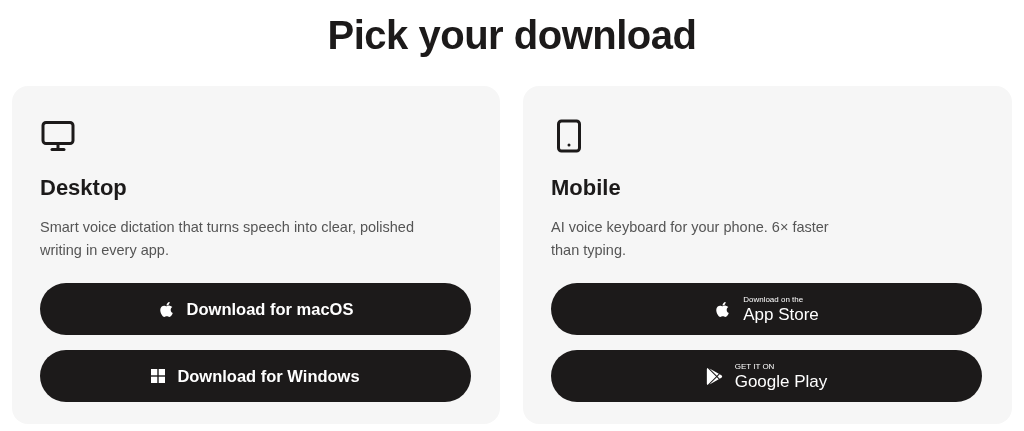  I want to click on card-heading: Desktop, so click(84, 188).